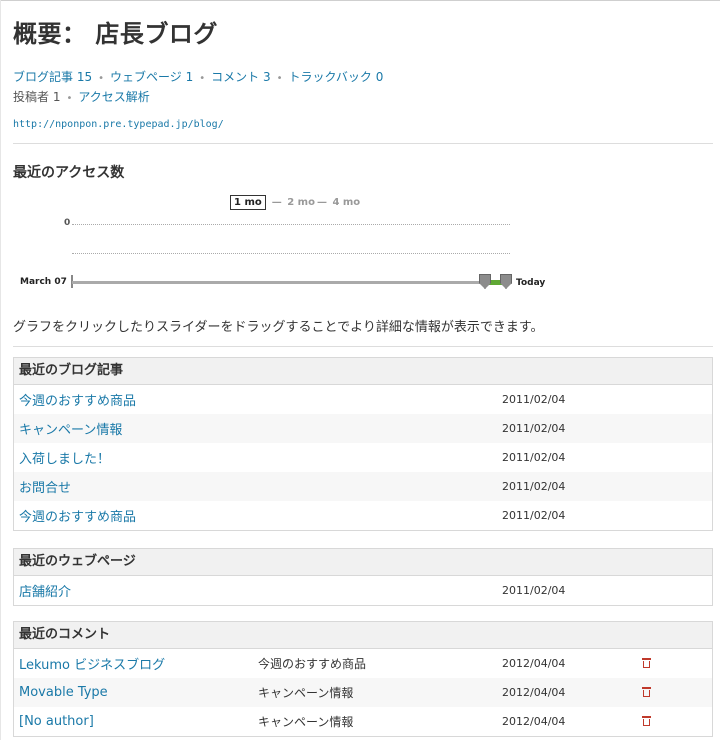 This screenshot has height=740, width=720. Describe the element at coordinates (45, 592) in the screenshot. I see `page-title-link: 店舗紹介` at that location.